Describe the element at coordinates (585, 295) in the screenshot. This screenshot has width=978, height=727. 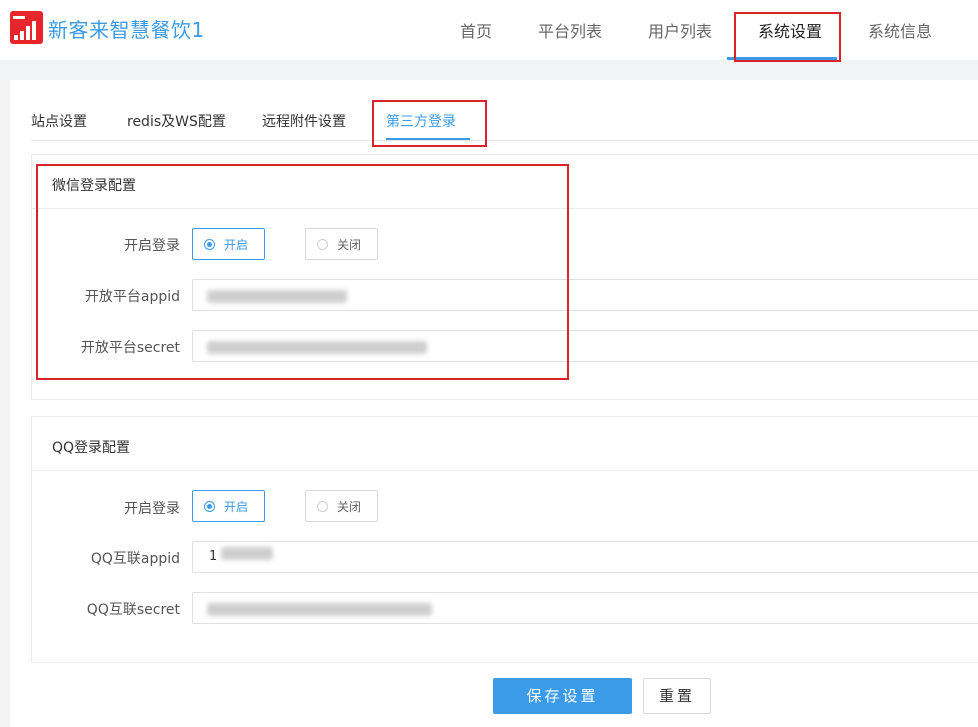
I see `wechat-appid-input` at that location.